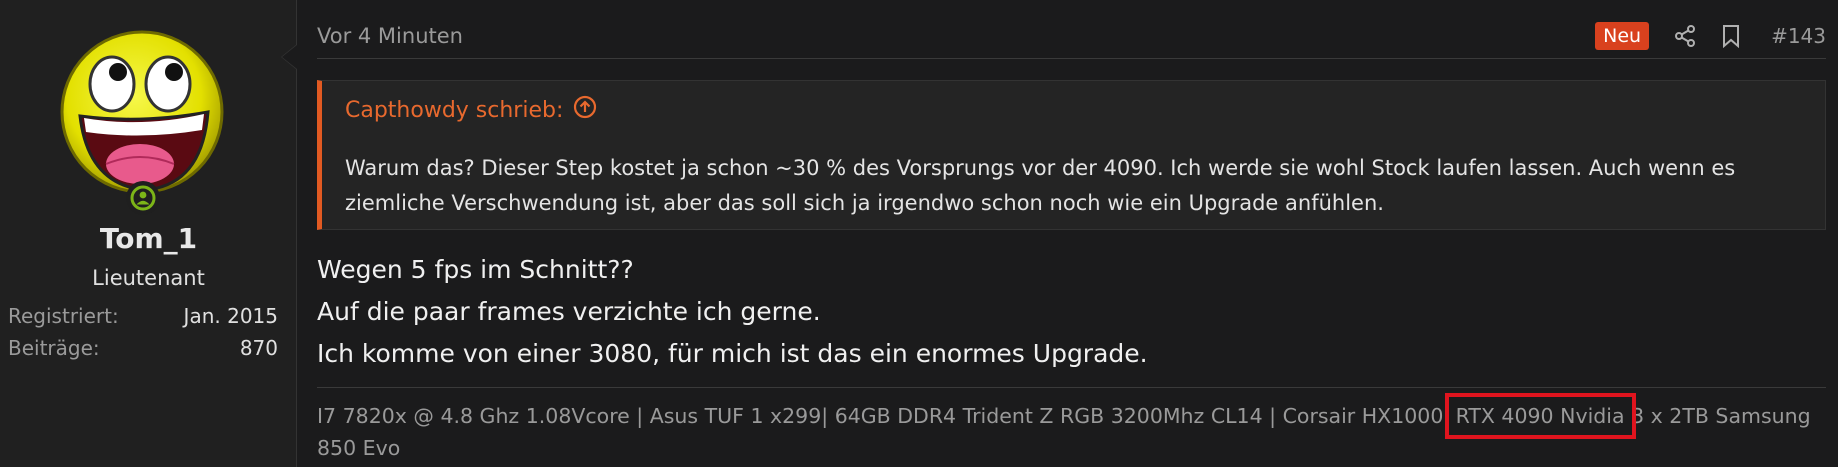 This screenshot has height=467, width=1838. I want to click on online-status-icon, so click(143, 198).